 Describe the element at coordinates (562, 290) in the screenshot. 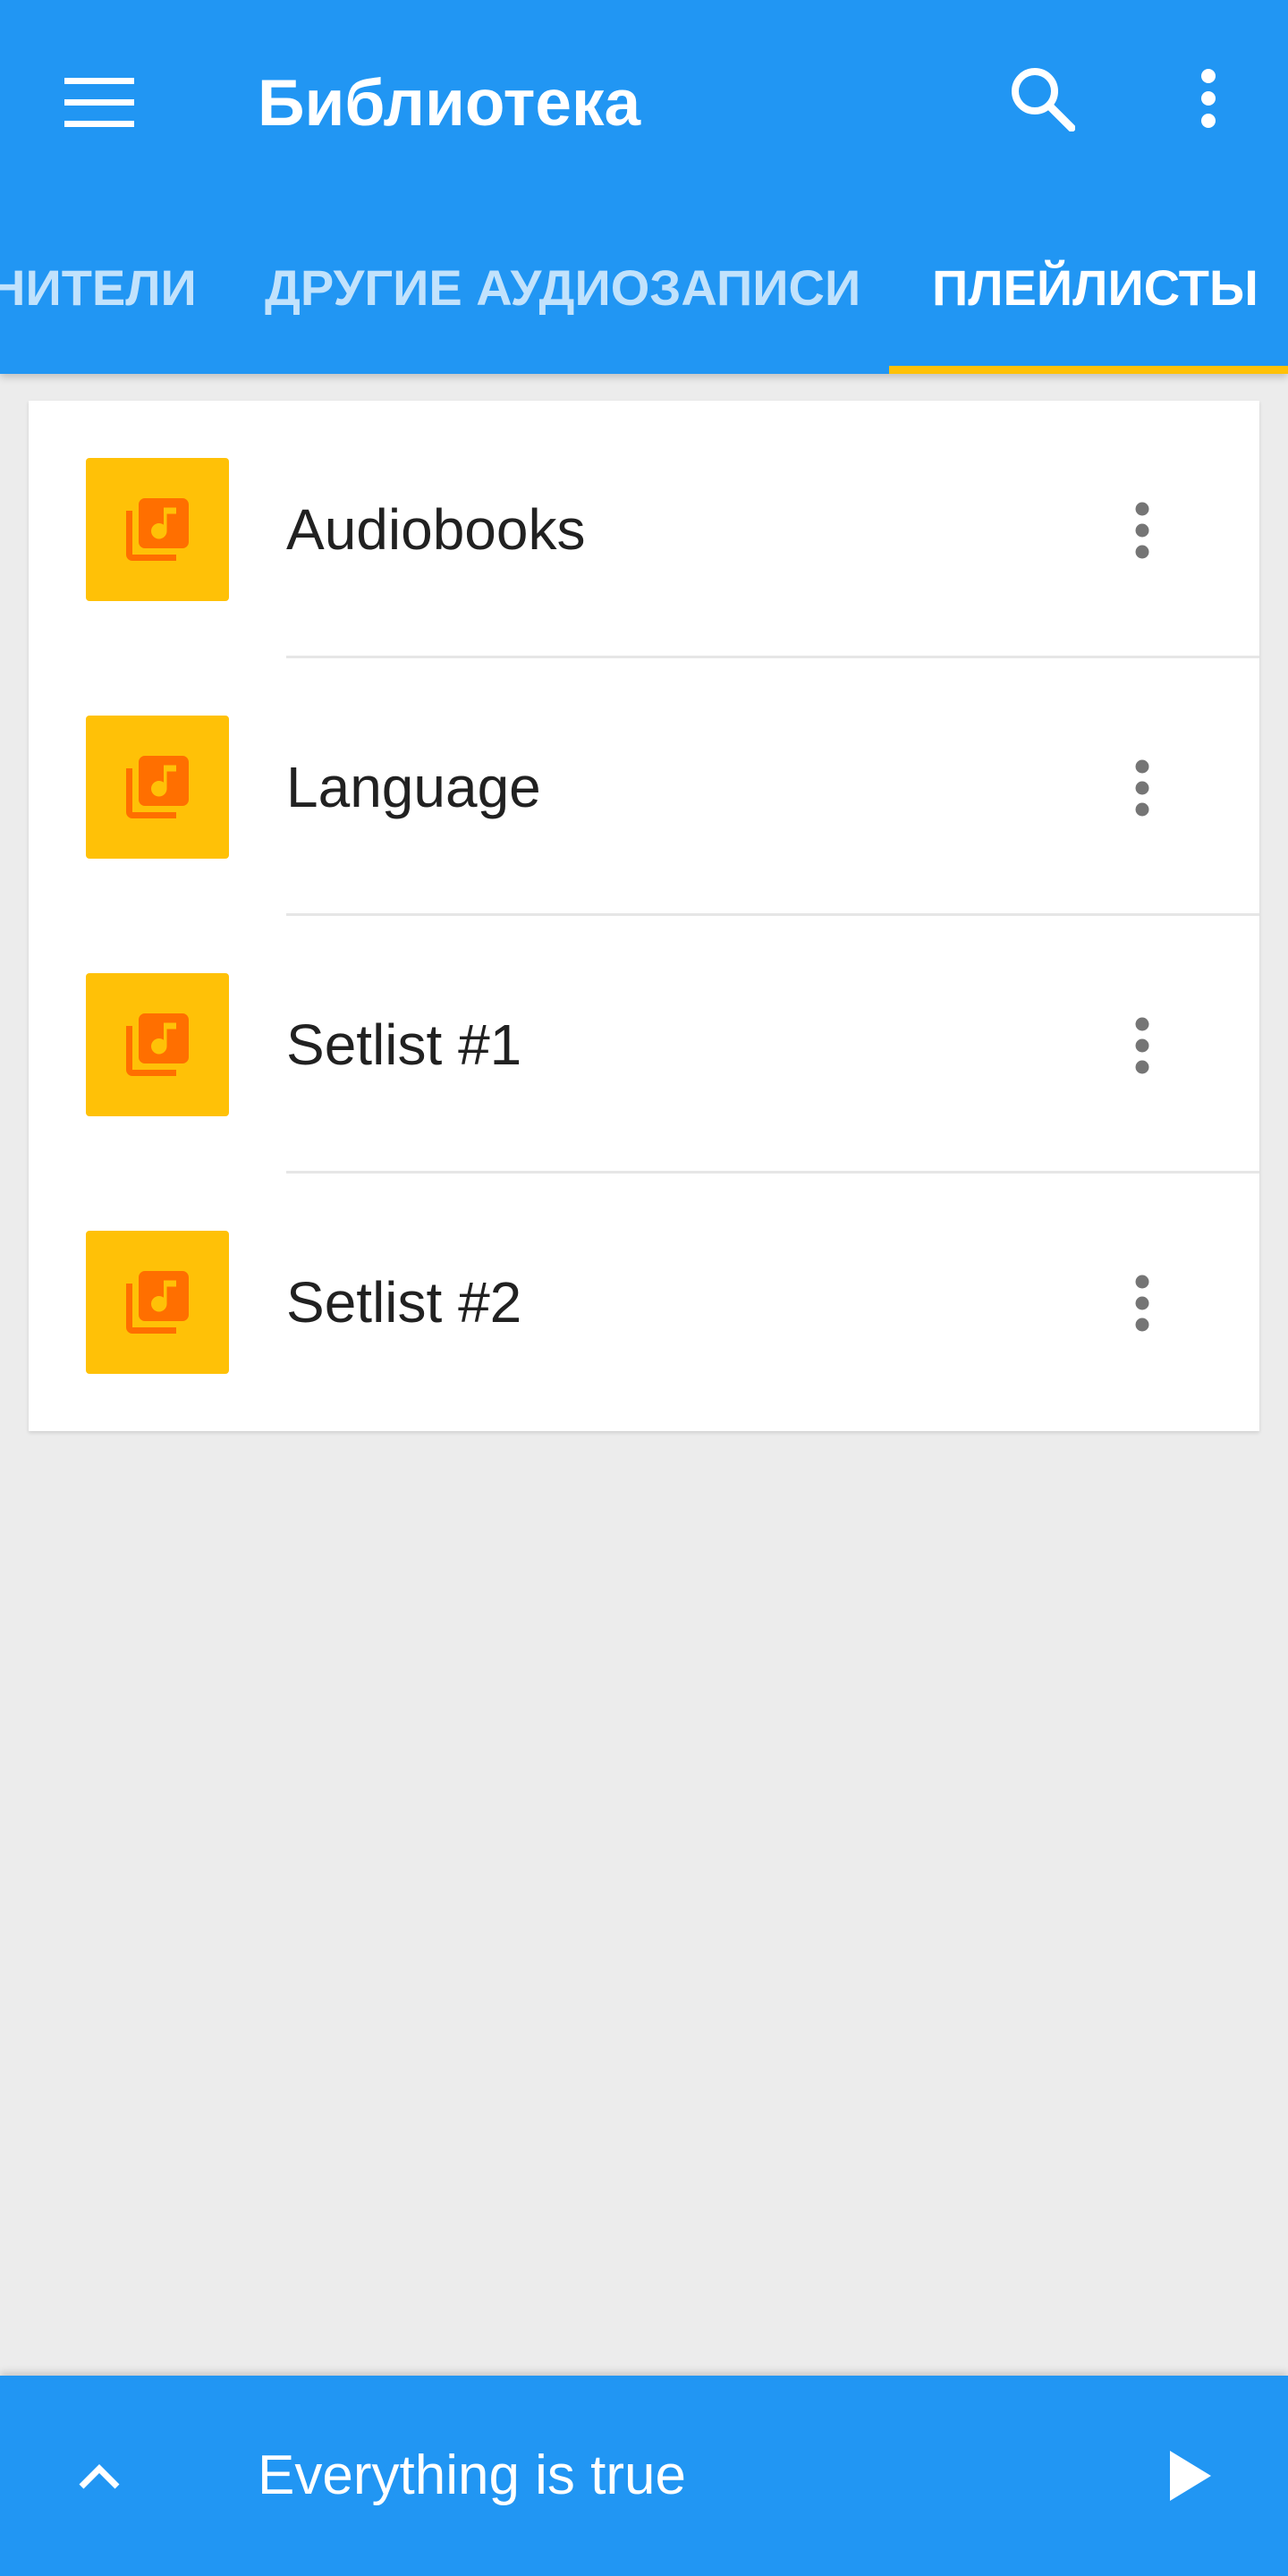

I see `tab-other-audio: ДРУГИЕ АУДИОЗАПИСИ` at that location.